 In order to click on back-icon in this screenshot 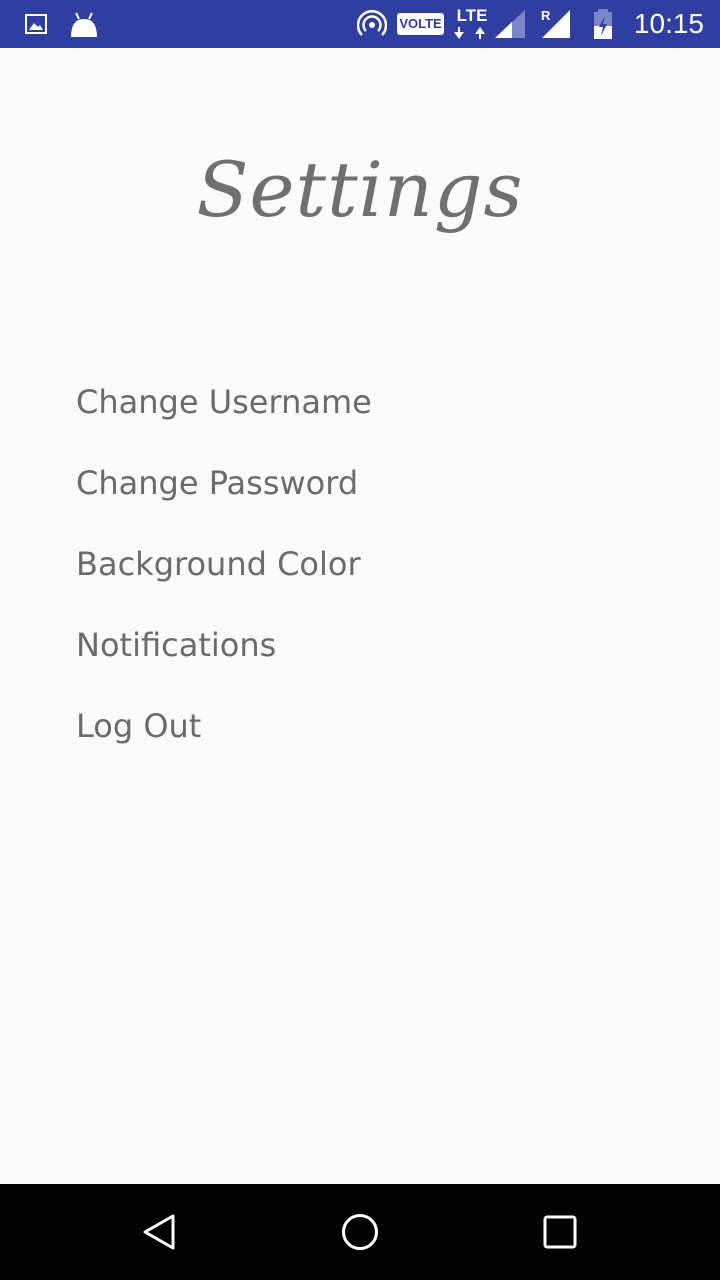, I will do `click(159, 1232)`.